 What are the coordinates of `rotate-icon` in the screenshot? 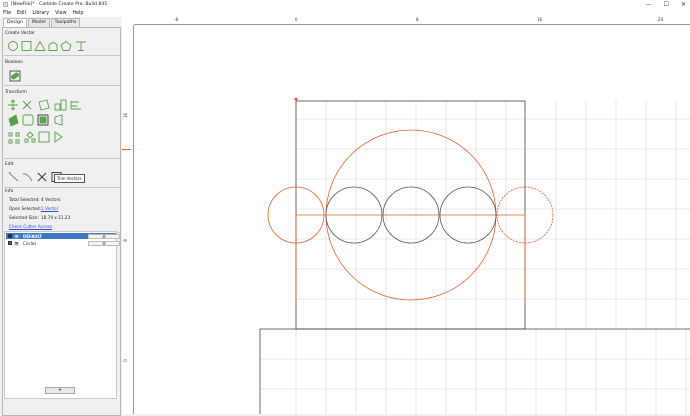 It's located at (44, 105).